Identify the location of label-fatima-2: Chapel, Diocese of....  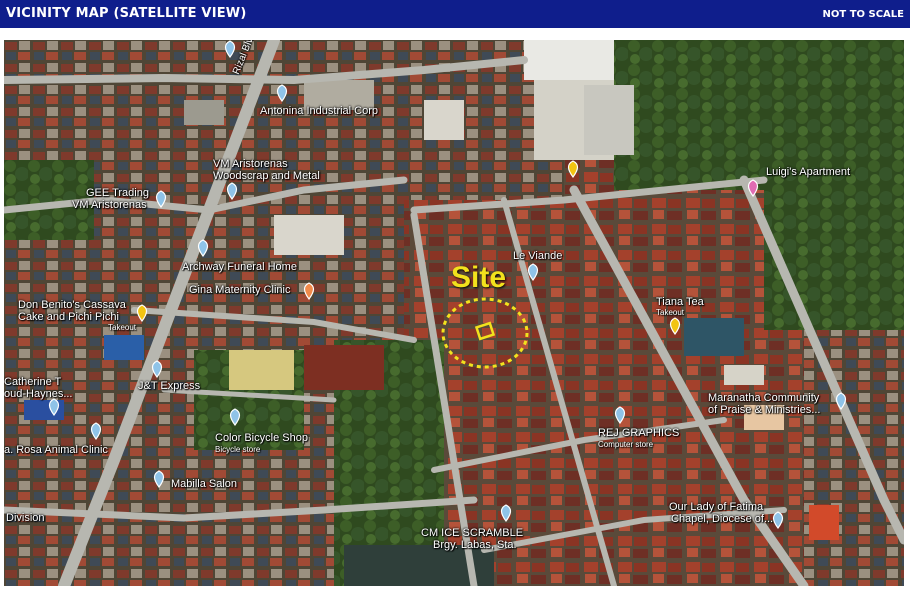
(722, 519).